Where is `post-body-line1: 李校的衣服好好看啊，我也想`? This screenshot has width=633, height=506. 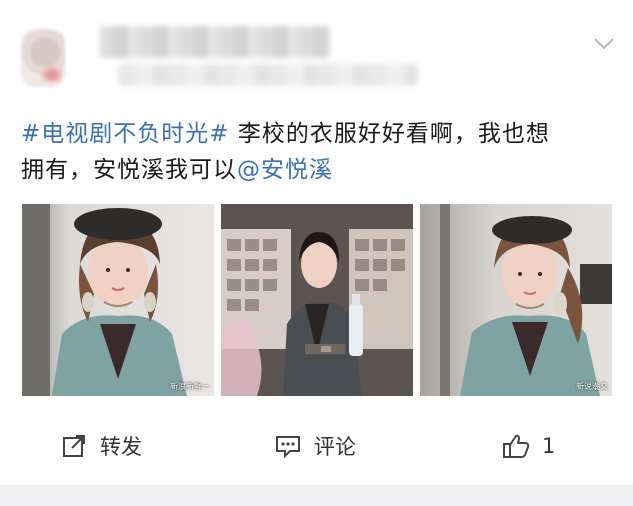
post-body-line1: 李校的衣服好好看啊，我也想 is located at coordinates (389, 134).